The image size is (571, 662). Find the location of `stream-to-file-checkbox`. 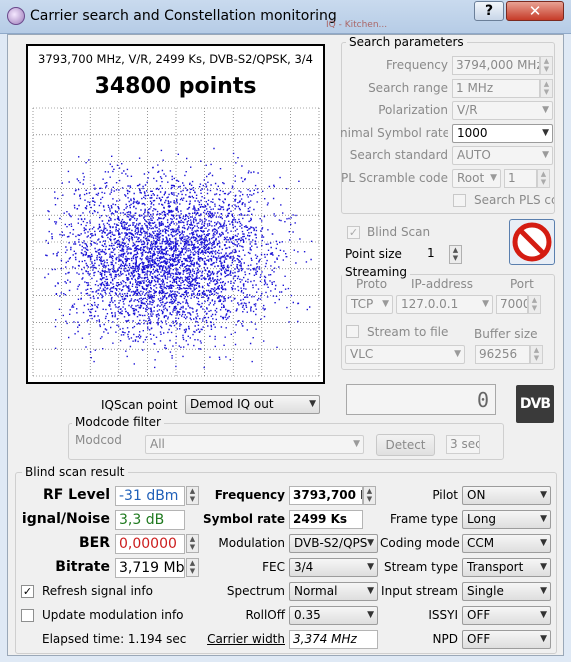

stream-to-file-checkbox is located at coordinates (352, 331).